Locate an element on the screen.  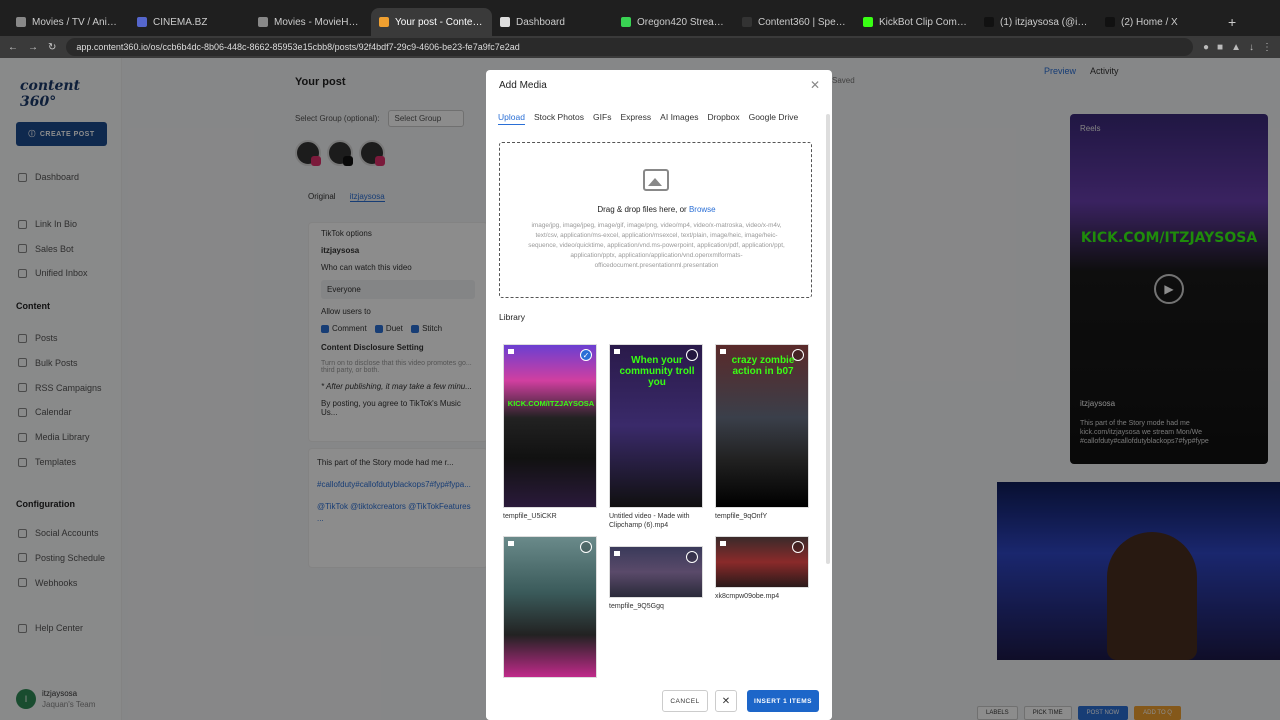
extension-icon: ▲ is located at coordinates (1236, 47).